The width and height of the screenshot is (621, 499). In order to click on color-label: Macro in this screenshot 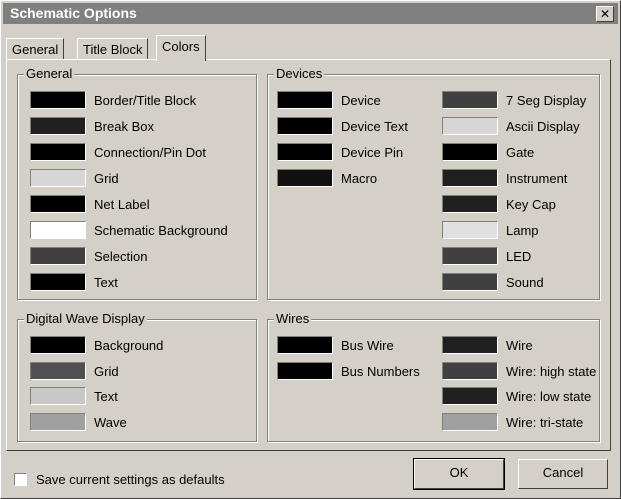, I will do `click(359, 178)`.